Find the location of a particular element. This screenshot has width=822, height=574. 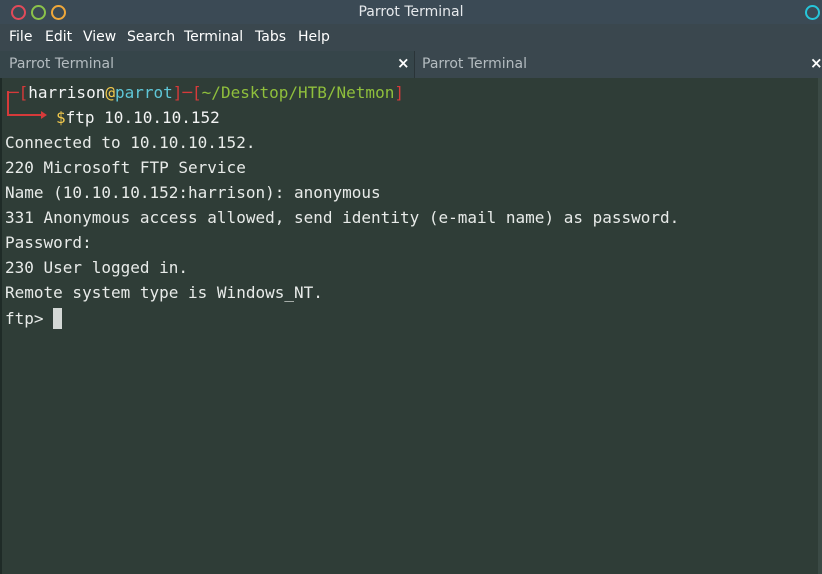

text-cursor is located at coordinates (58, 318).